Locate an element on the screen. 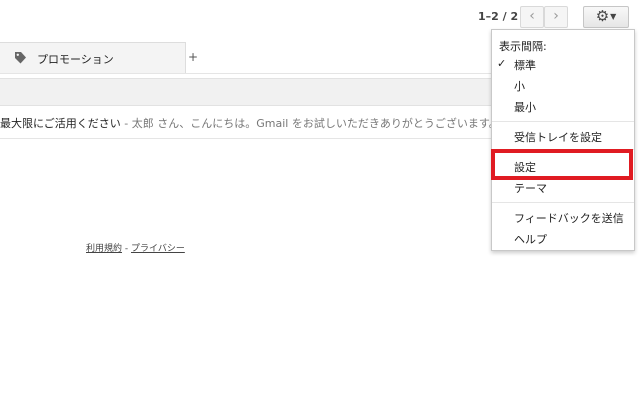 This screenshot has width=640, height=402. gear-icon: ⚙ is located at coordinates (602, 16).